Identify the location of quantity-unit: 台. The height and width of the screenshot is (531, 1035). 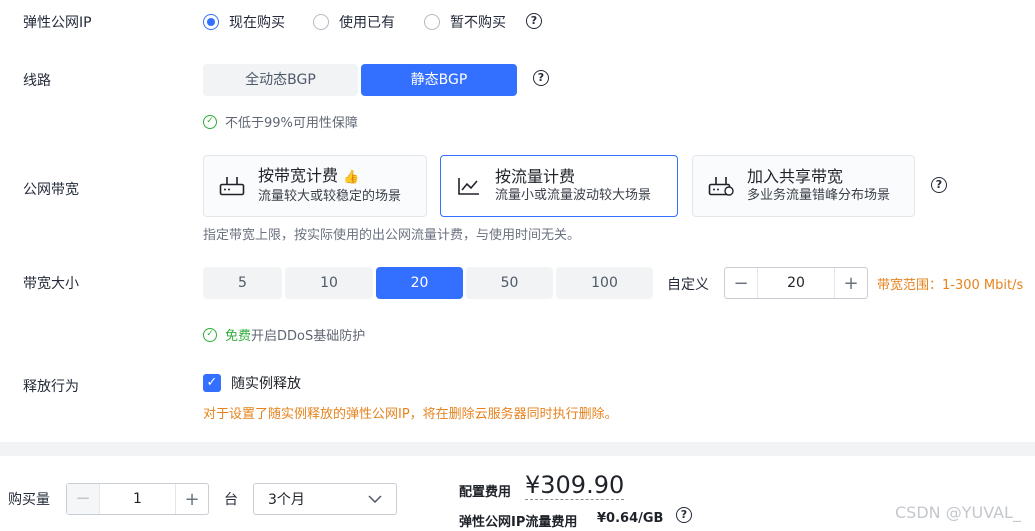
(231, 500).